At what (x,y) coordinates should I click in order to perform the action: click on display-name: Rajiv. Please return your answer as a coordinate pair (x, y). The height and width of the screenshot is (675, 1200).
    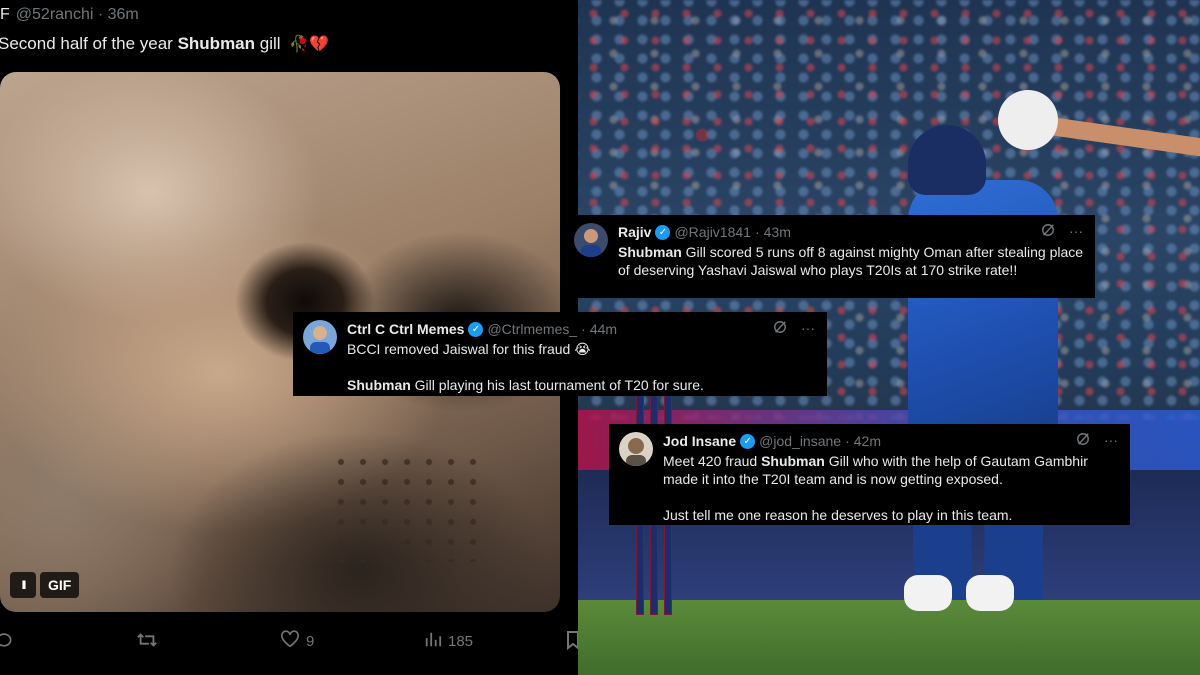
    Looking at the image, I should click on (634, 232).